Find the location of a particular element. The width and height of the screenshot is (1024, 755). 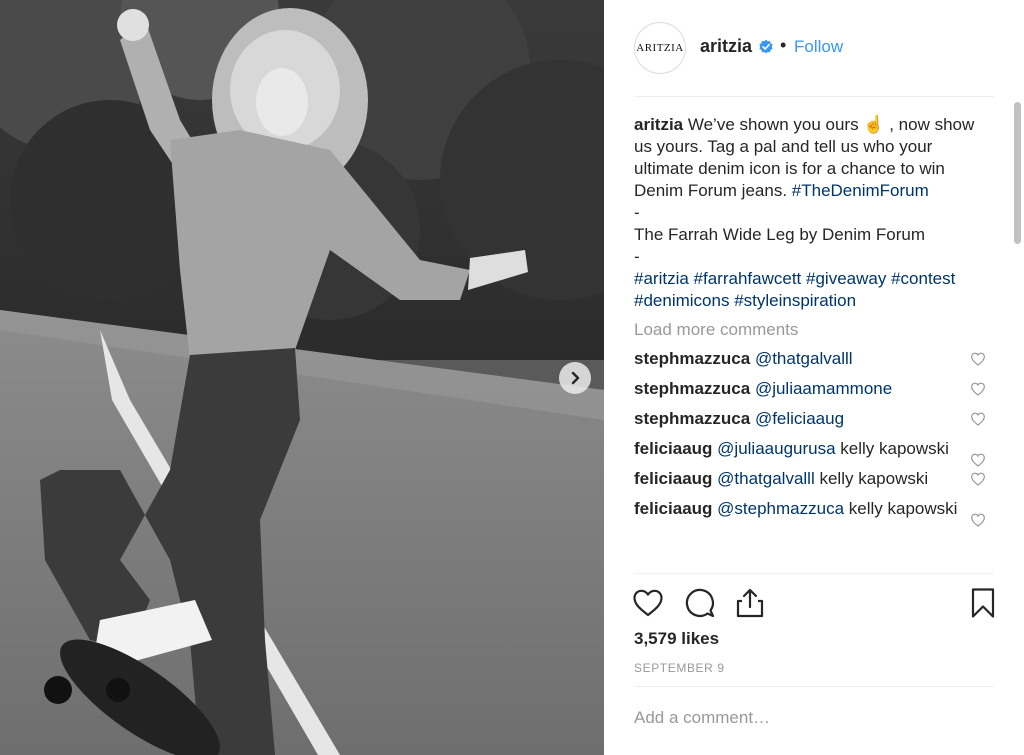

chevron-right-icon is located at coordinates (575, 378).